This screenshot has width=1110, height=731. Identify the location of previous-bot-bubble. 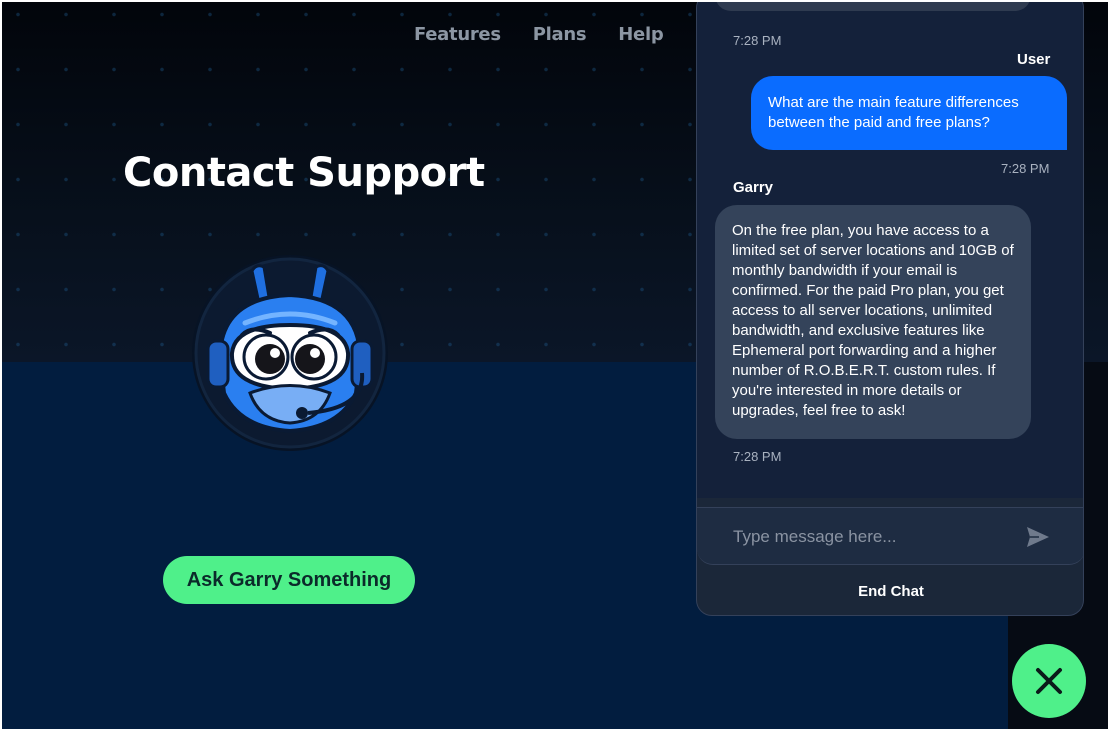
(873, 6).